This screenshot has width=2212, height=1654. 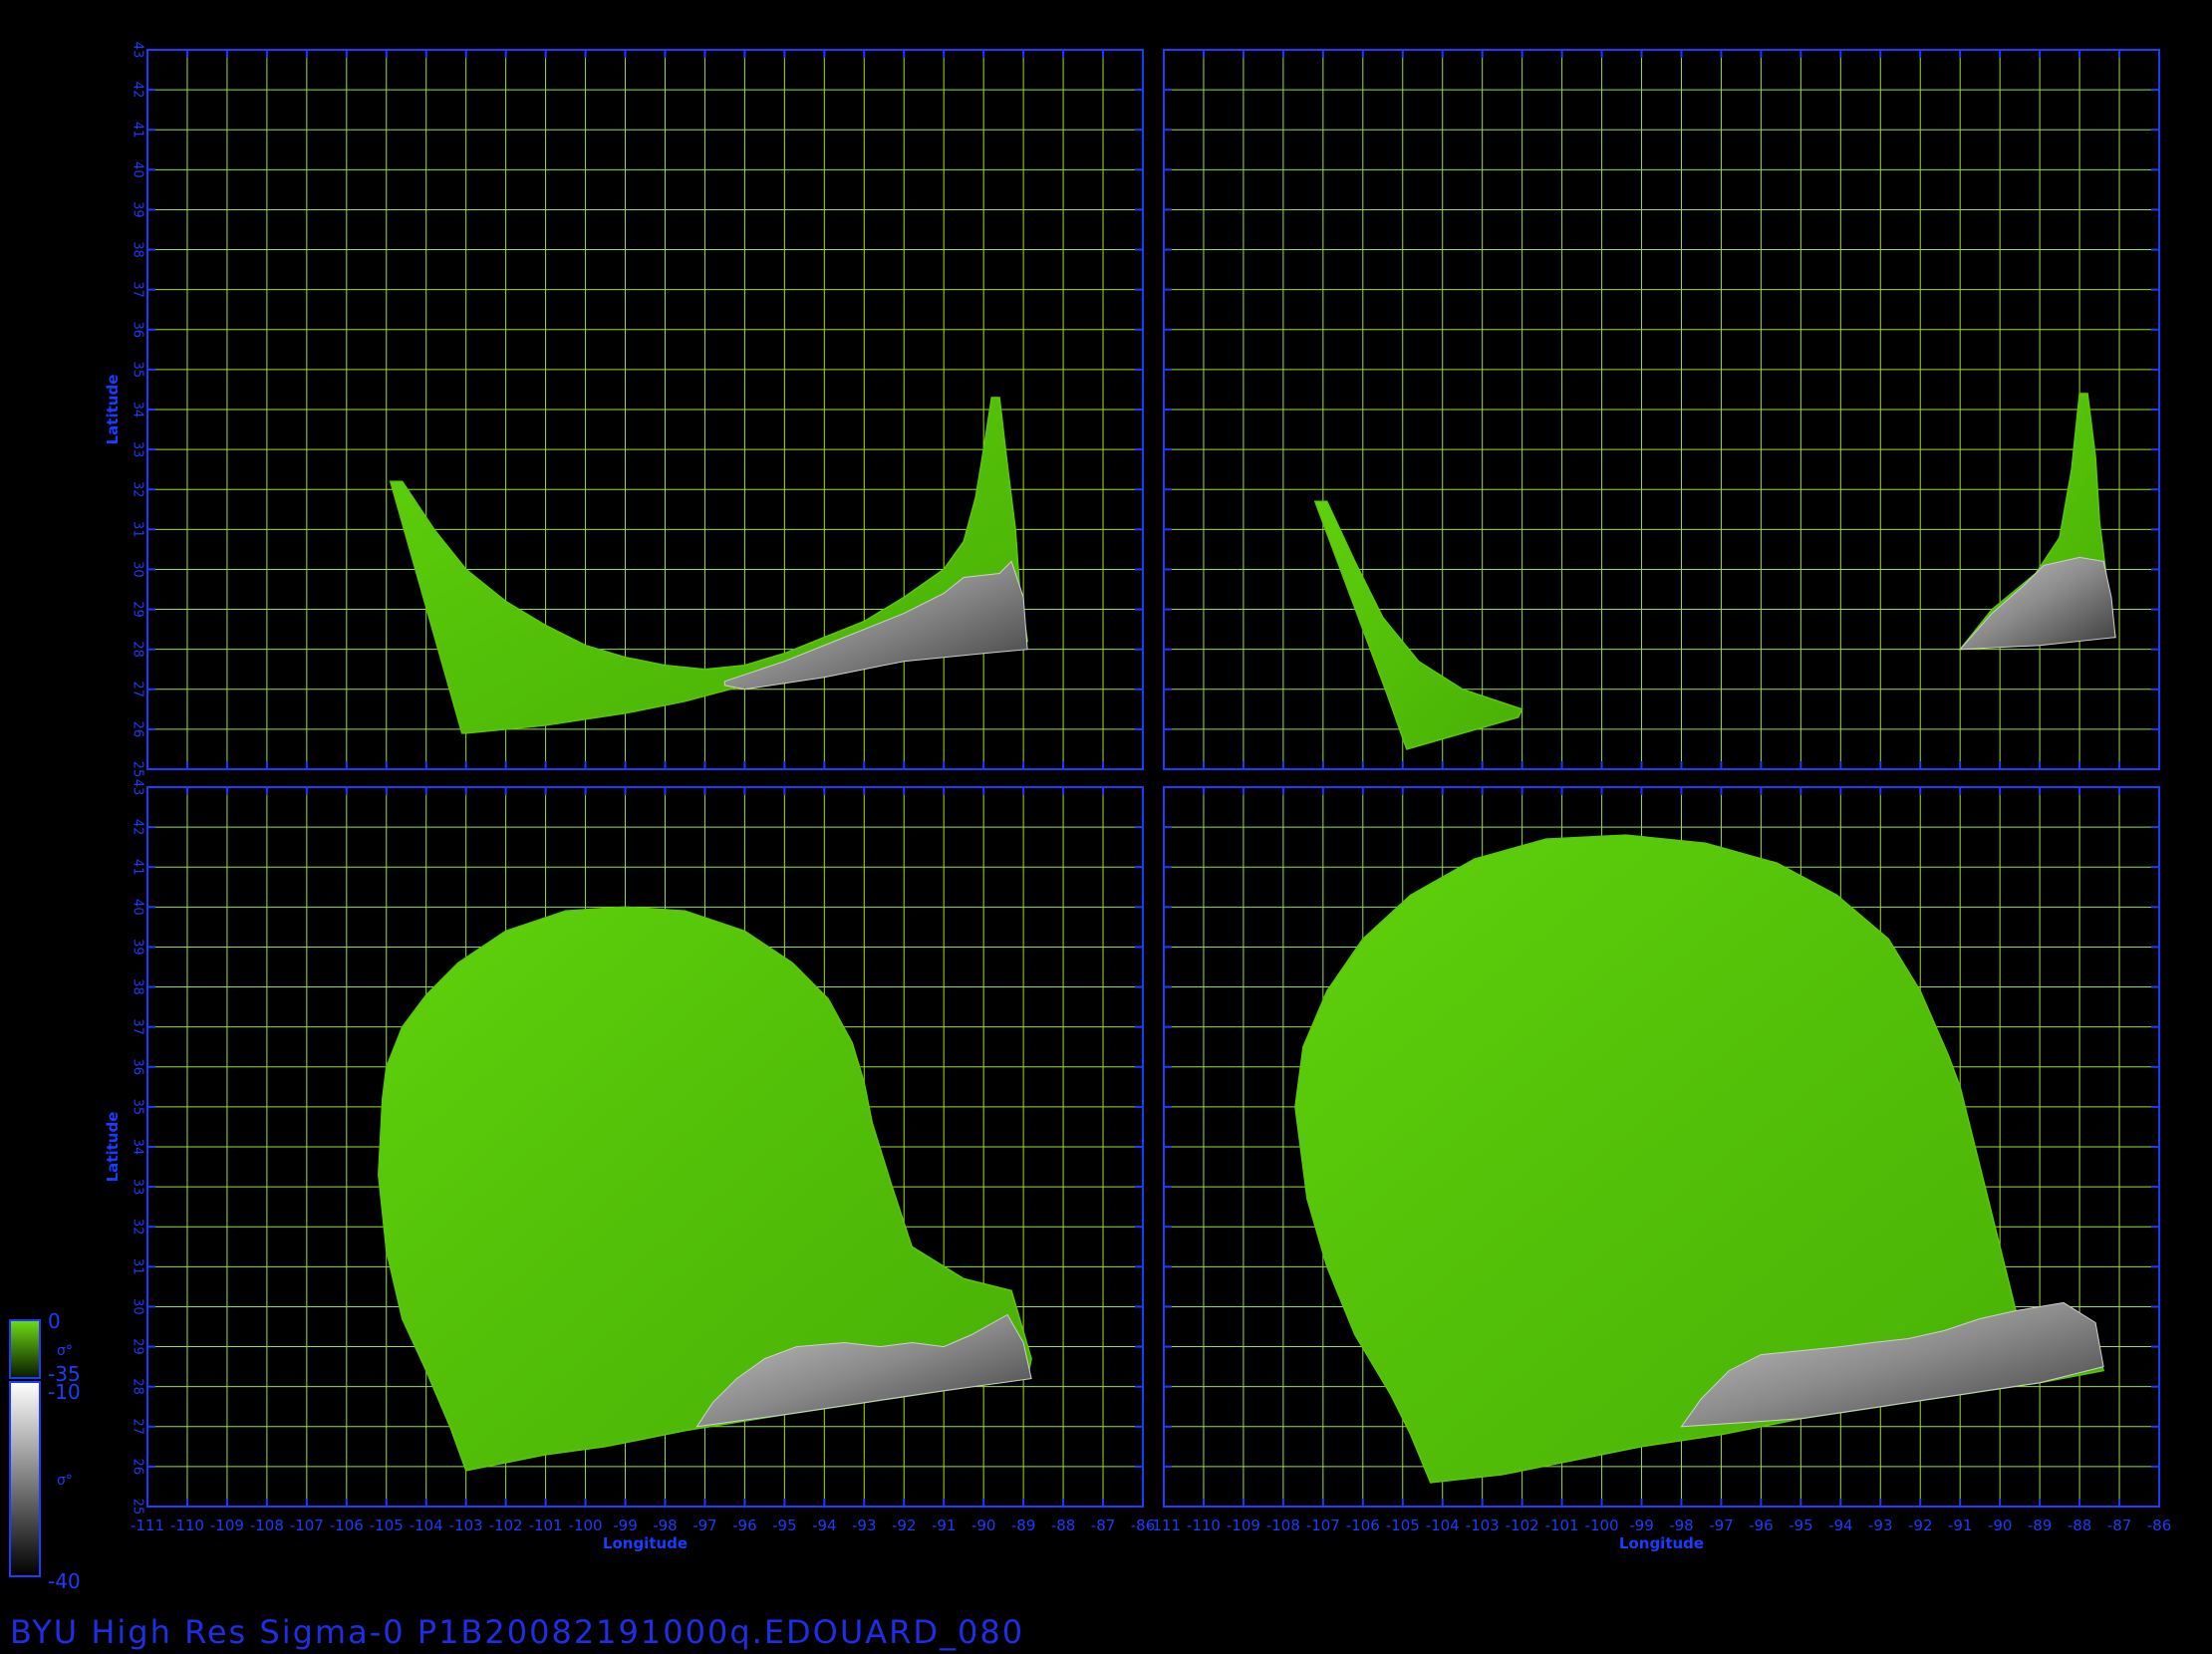 I want to click on lon-tick-label: -96, so click(x=745, y=1525).